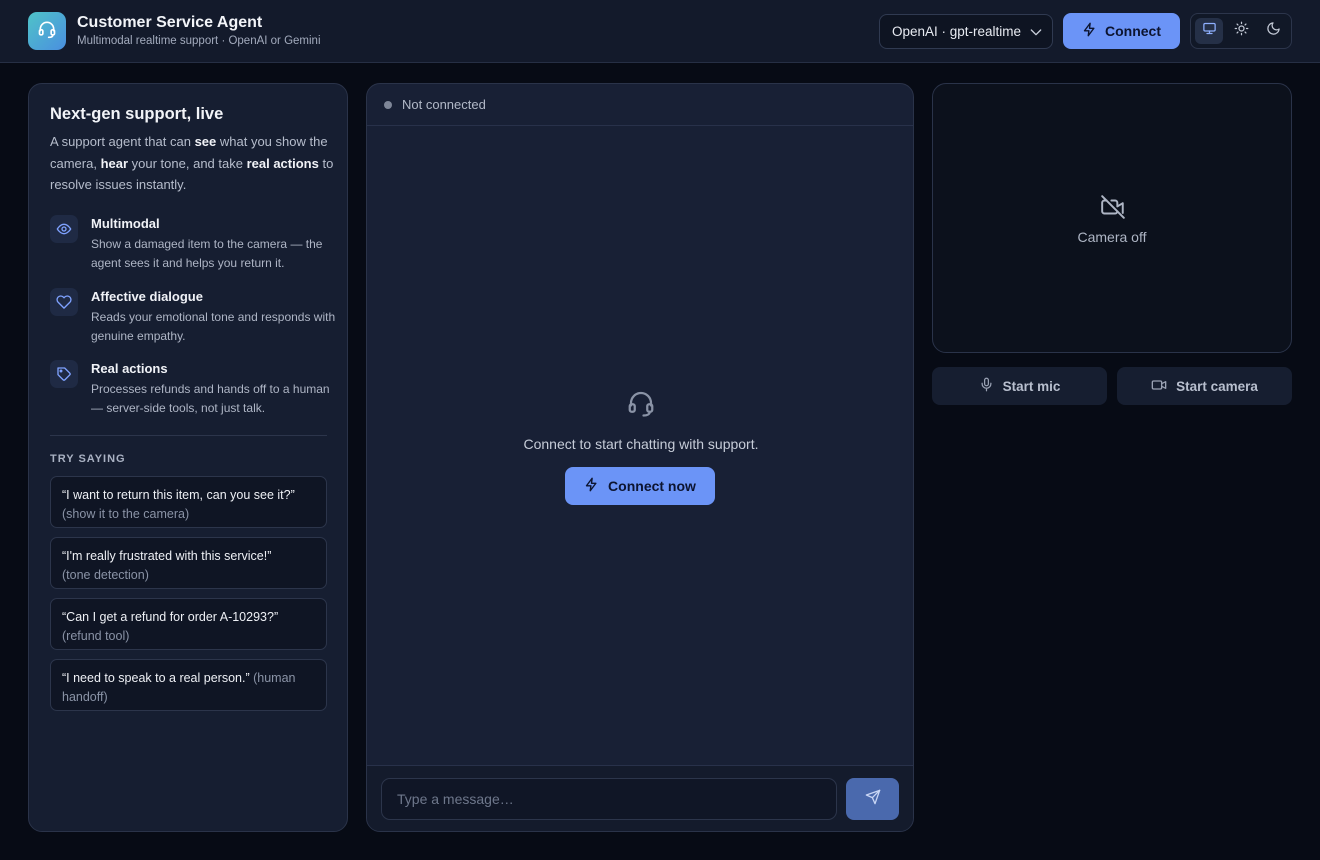 This screenshot has width=1320, height=860. I want to click on feature-name: Multimodal, so click(125, 223).